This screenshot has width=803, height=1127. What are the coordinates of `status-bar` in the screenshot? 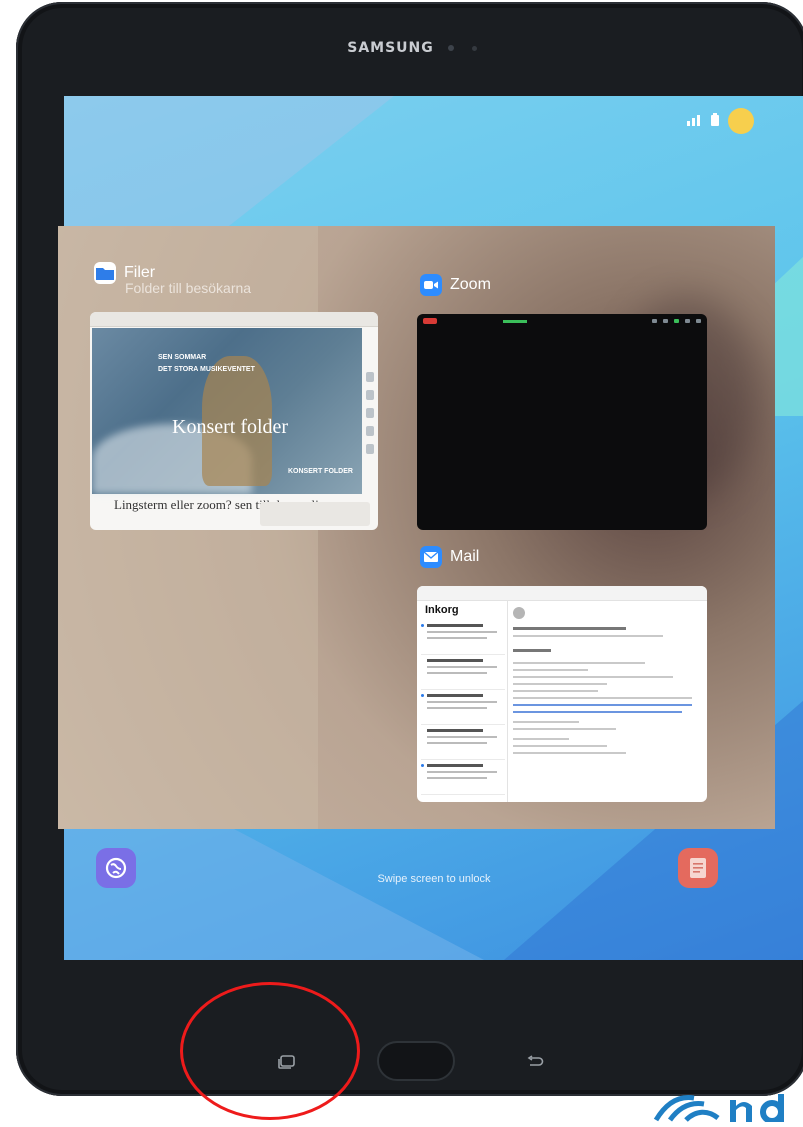 It's located at (720, 121).